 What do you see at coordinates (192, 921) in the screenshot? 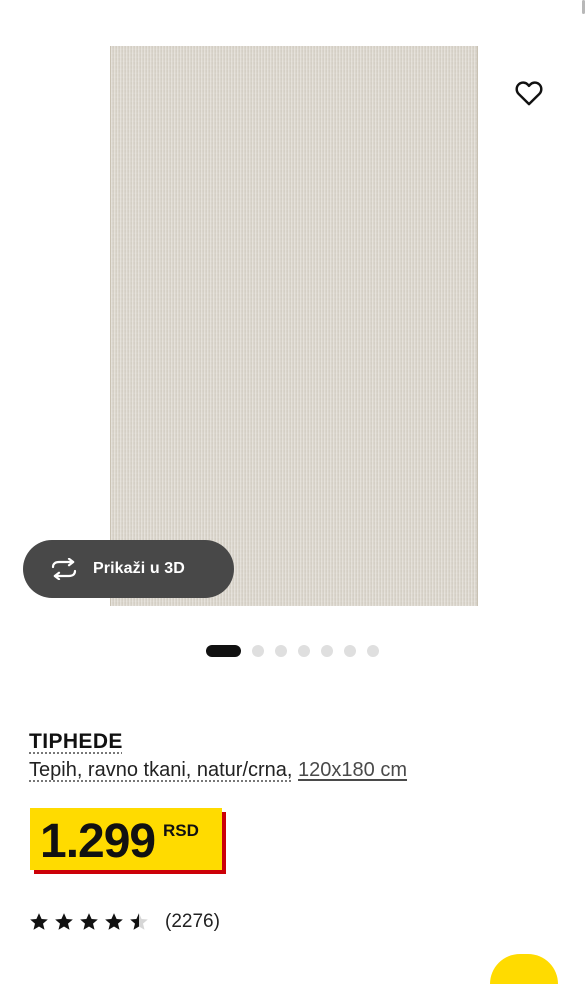
I see `rating-count: (2276)` at bounding box center [192, 921].